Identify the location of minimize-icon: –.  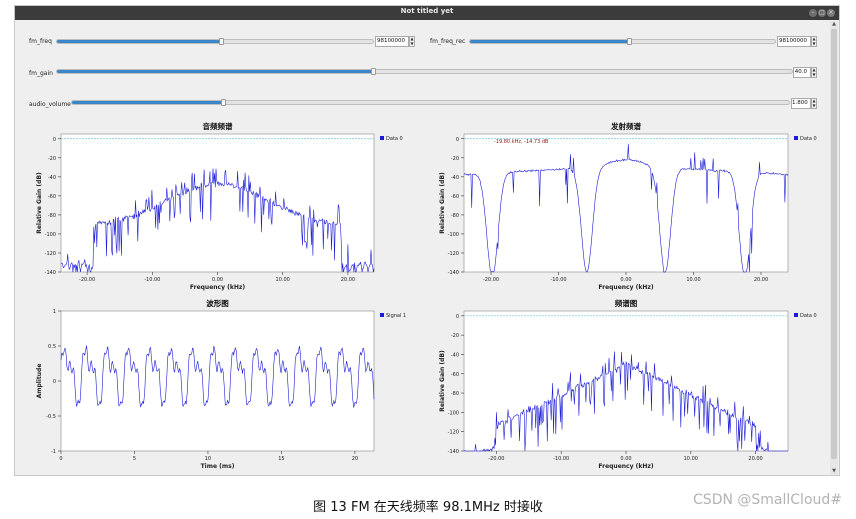
(813, 13).